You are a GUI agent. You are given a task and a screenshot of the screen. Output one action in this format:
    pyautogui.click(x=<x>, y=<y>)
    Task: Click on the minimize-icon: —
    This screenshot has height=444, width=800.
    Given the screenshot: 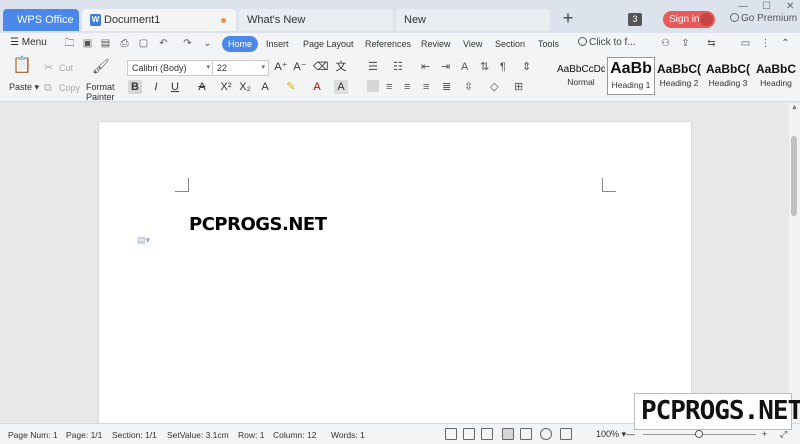 What is the action you would take?
    pyautogui.click(x=743, y=6)
    